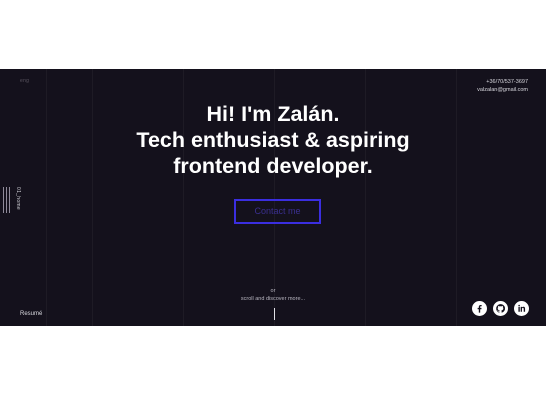 The width and height of the screenshot is (546, 400). I want to click on title-line-1: Hi! I'm Zalán., so click(273, 114).